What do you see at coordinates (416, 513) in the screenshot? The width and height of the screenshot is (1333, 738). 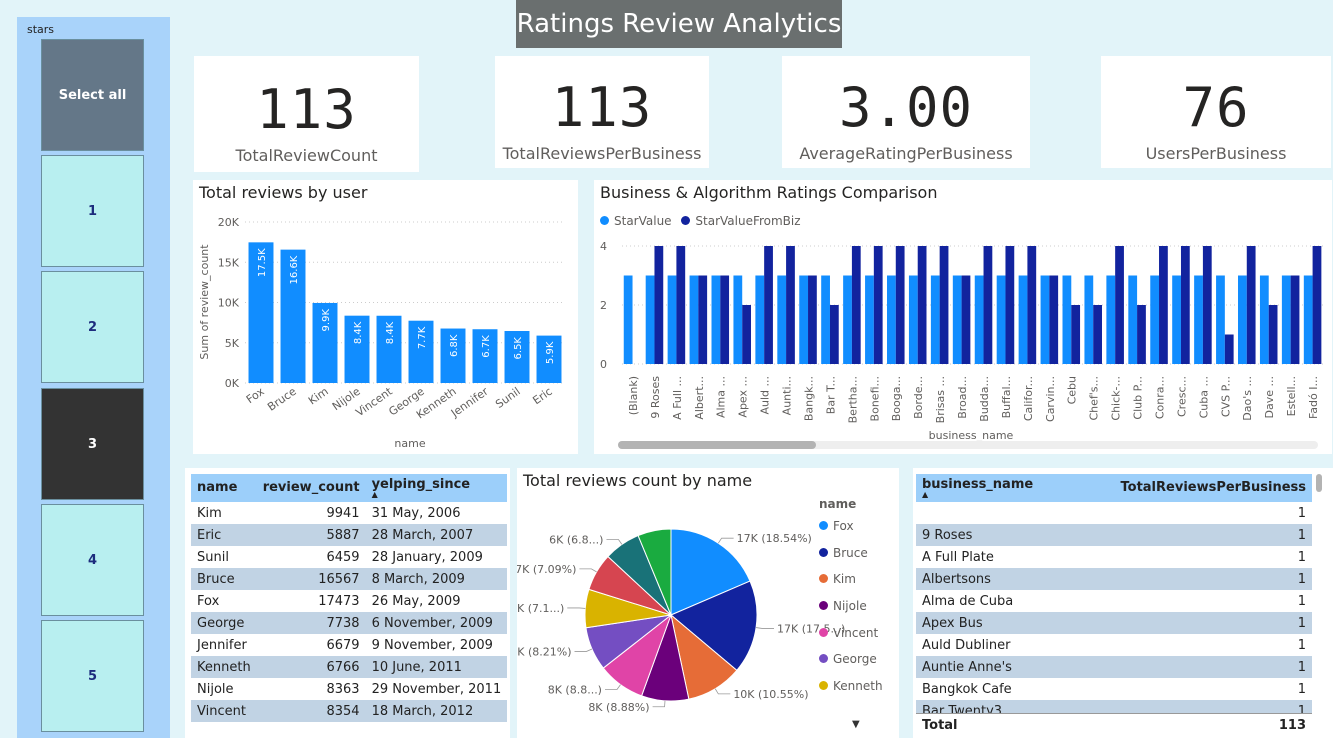 I see `cell-yelping-since: 31 May, 2006` at bounding box center [416, 513].